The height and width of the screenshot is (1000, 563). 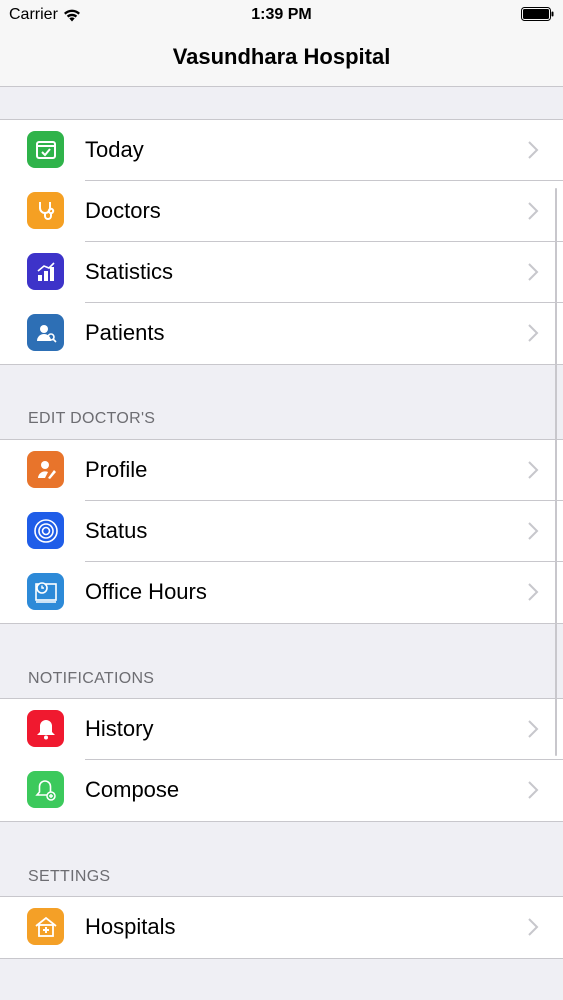 What do you see at coordinates (281, 272) in the screenshot?
I see `menu-item-statistics: Statistics` at bounding box center [281, 272].